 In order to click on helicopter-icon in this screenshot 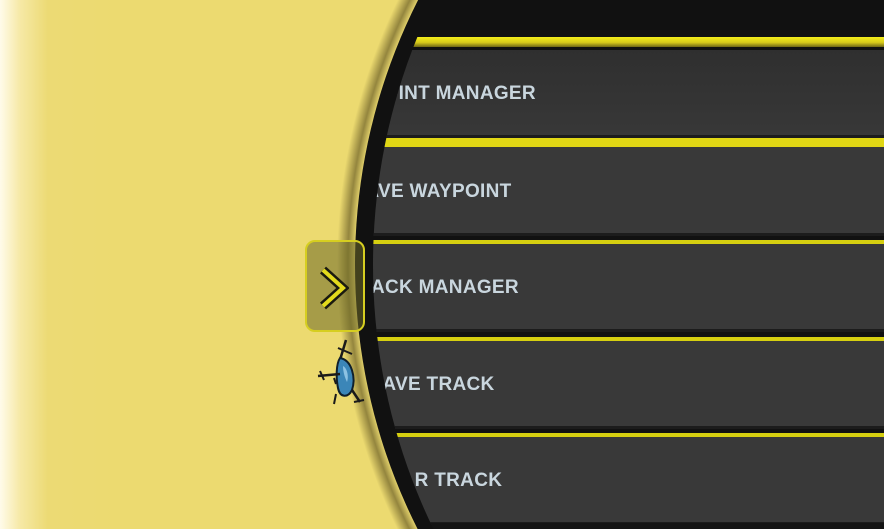, I will do `click(341, 372)`.